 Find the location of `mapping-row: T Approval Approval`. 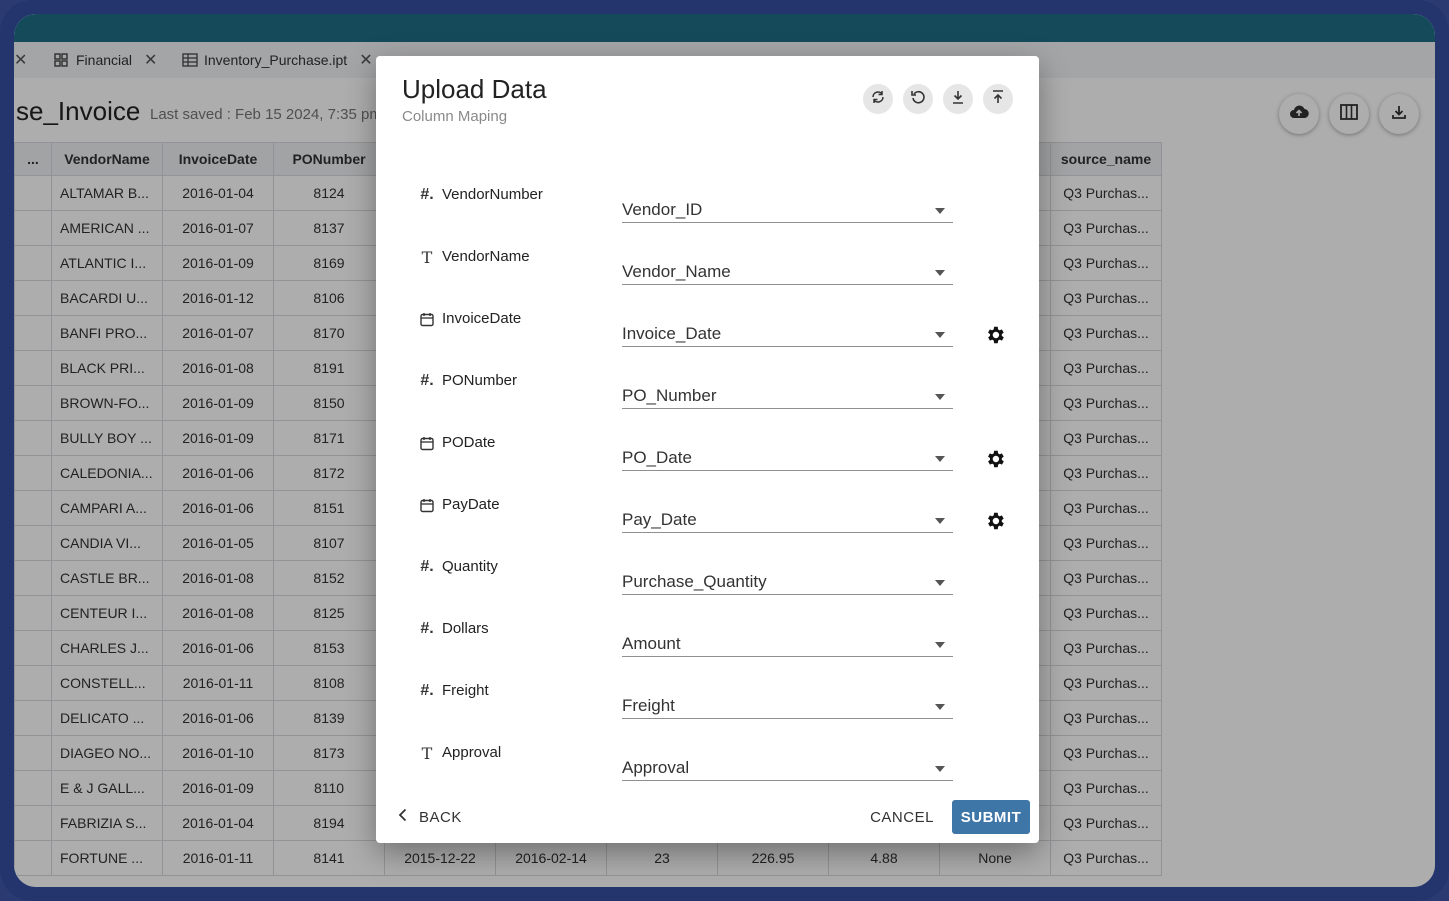

mapping-row: T Approval Approval is located at coordinates (707, 767).